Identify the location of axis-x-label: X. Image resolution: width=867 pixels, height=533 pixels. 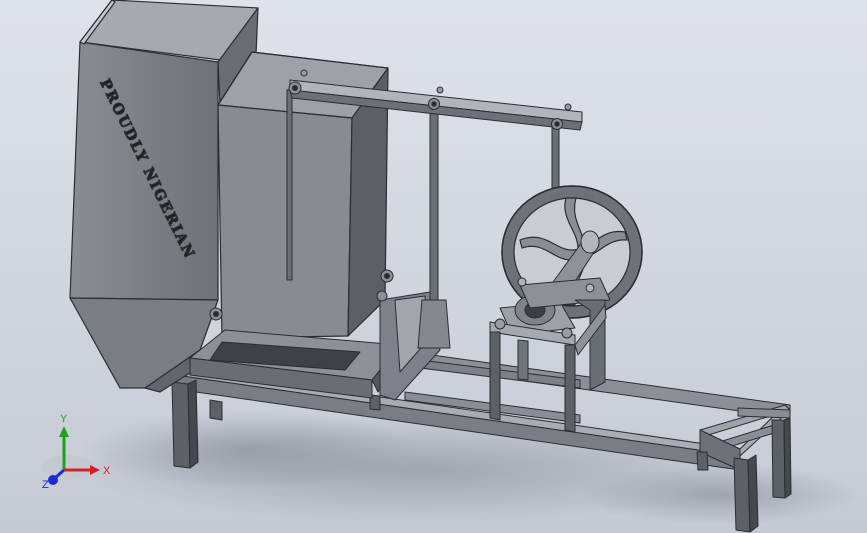
(107, 471).